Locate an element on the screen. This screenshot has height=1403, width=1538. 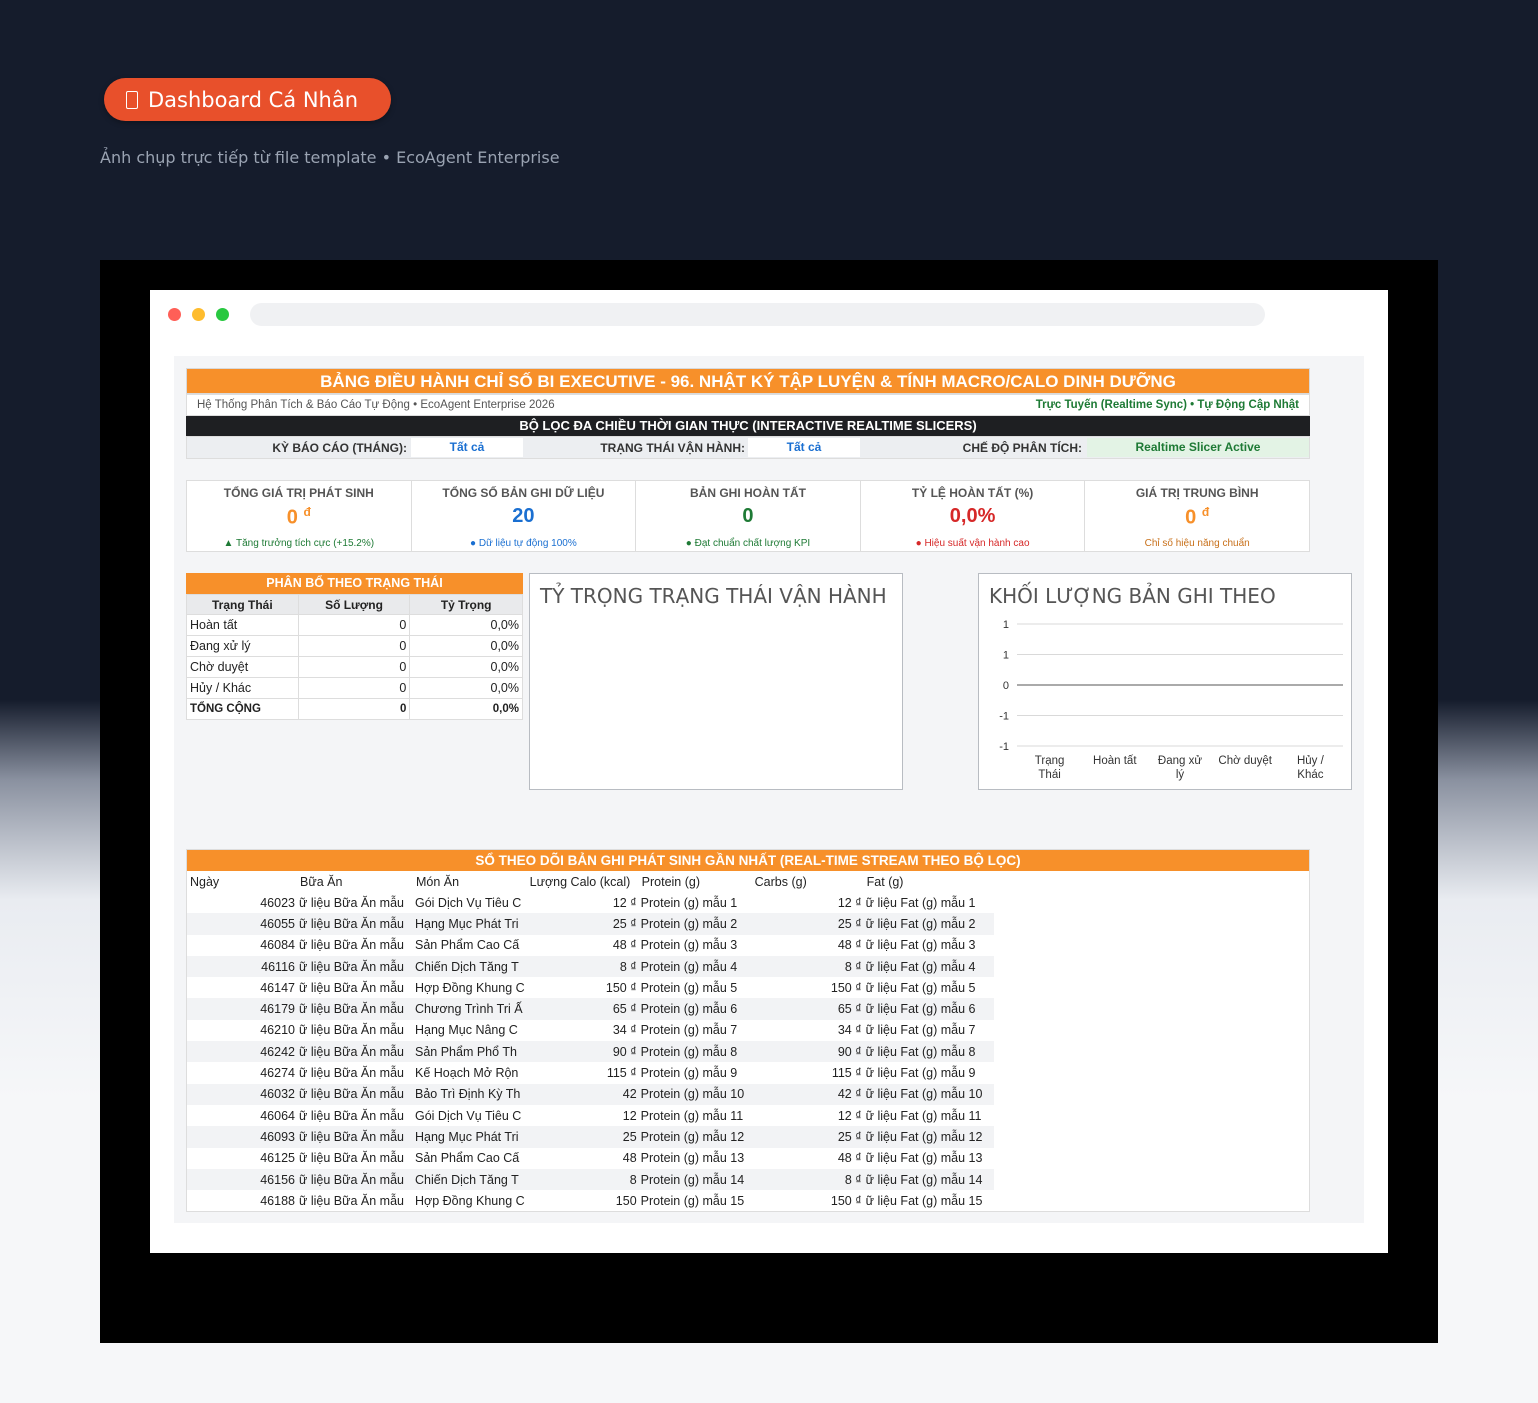
log-cell: 42 ₫ is located at coordinates (807, 1094).